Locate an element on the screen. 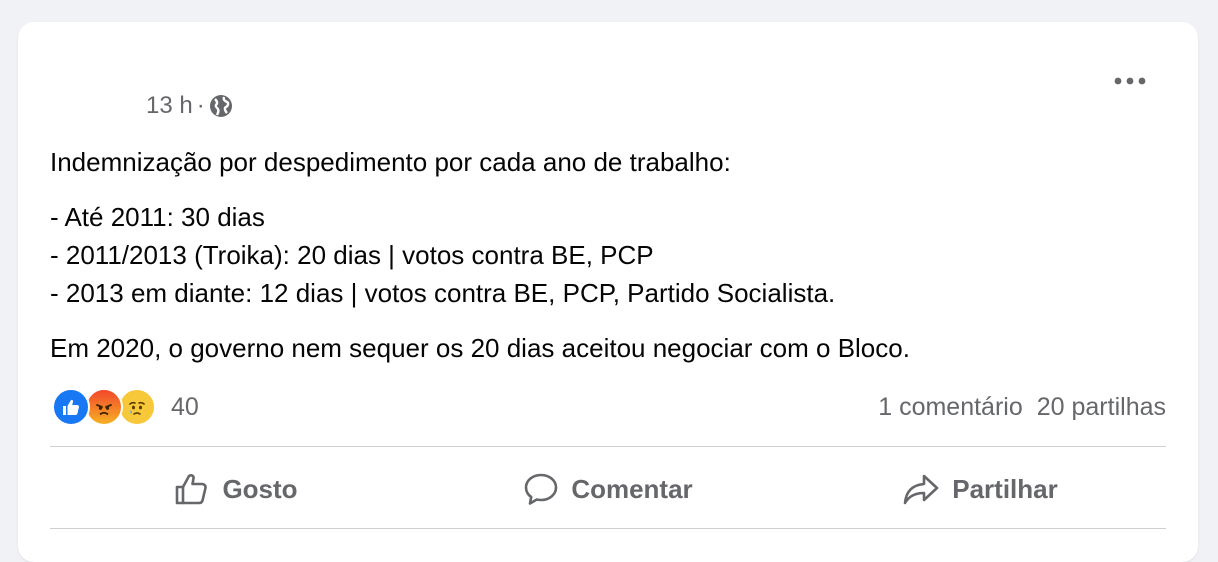 This screenshot has height=562, width=1218. share-button-label: Partilhar is located at coordinates (1005, 488).